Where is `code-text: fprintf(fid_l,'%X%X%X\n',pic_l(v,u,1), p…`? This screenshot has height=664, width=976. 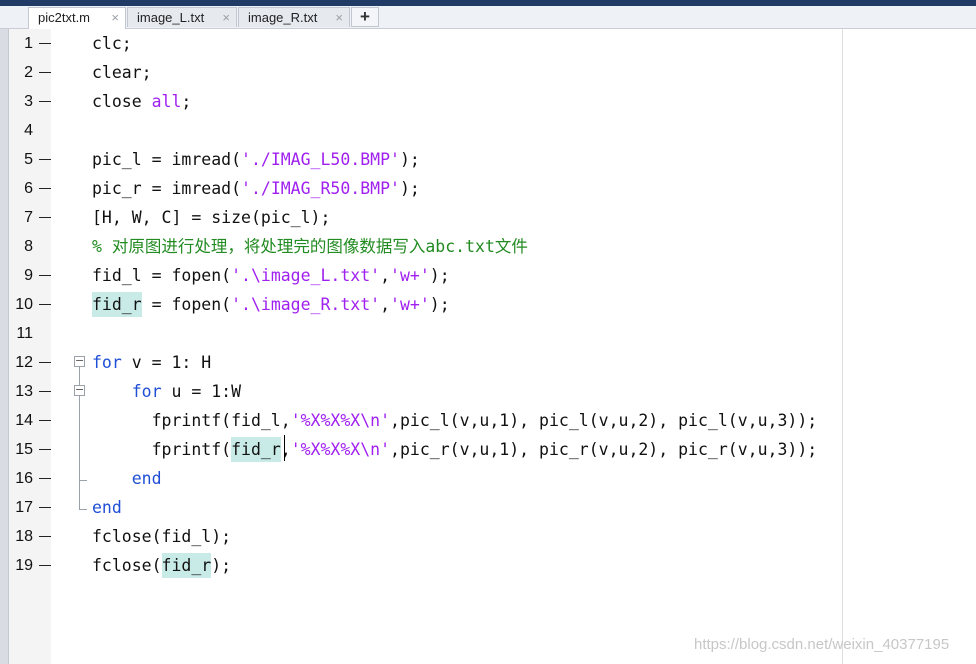 code-text: fprintf(fid_l,'%X%X%X\n',pic_l(v,u,1), p… is located at coordinates (455, 420).